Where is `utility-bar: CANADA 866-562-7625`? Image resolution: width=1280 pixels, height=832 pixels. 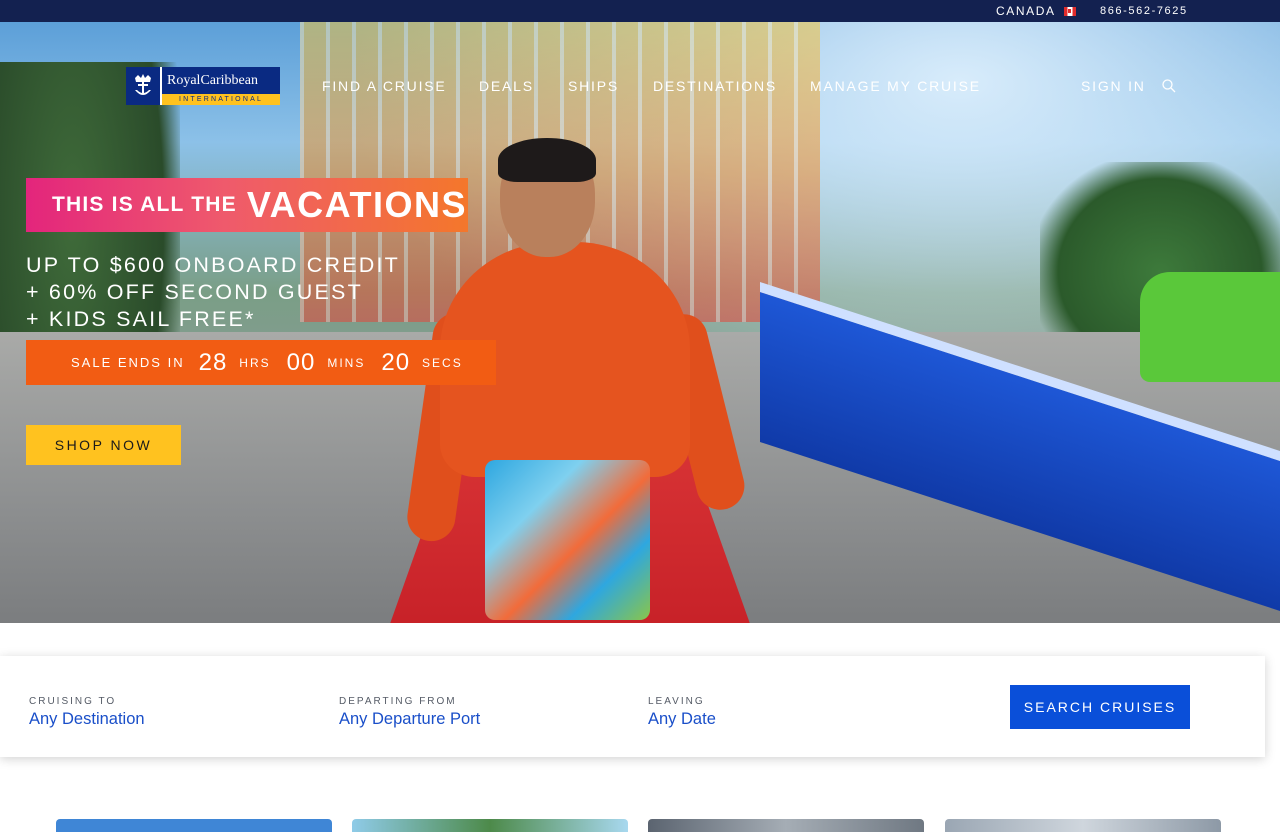
utility-bar: CANADA 866-562-7625 is located at coordinates (640, 11).